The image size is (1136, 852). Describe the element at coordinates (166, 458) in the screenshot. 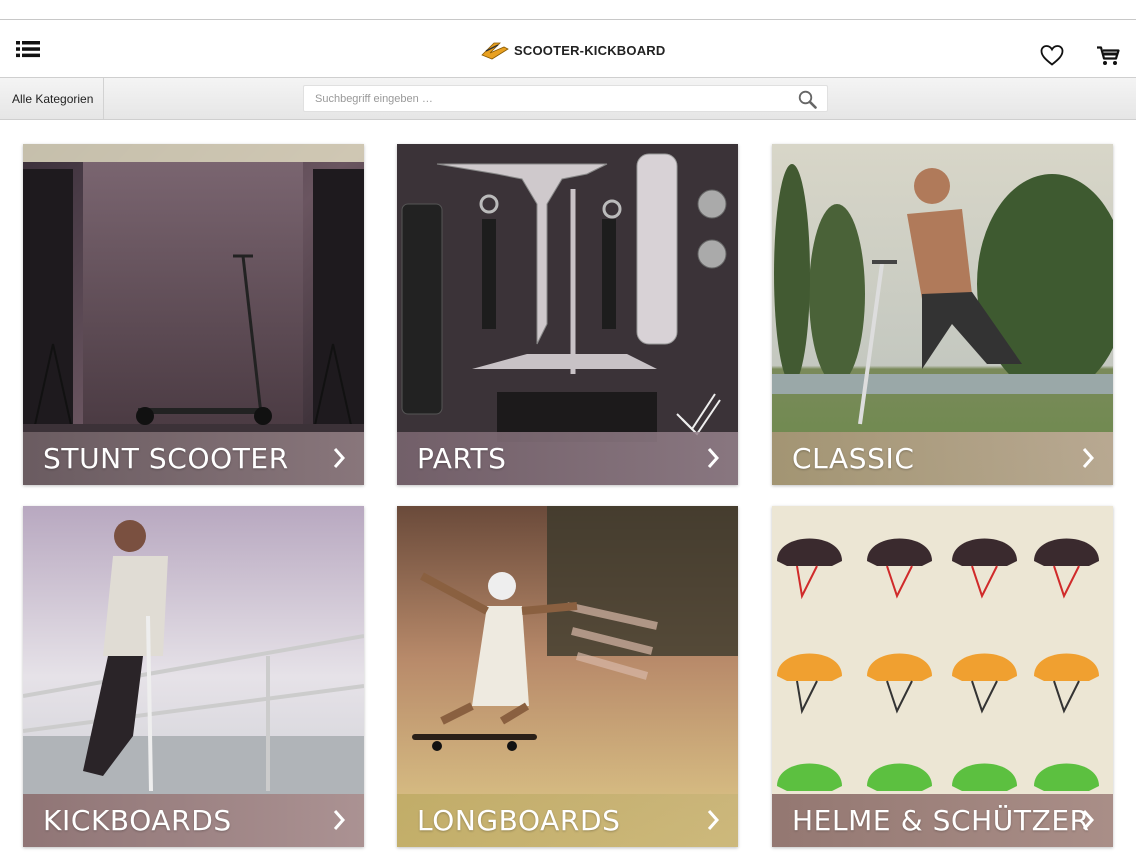

I see `tile-label: STUNT SCOOTER` at that location.